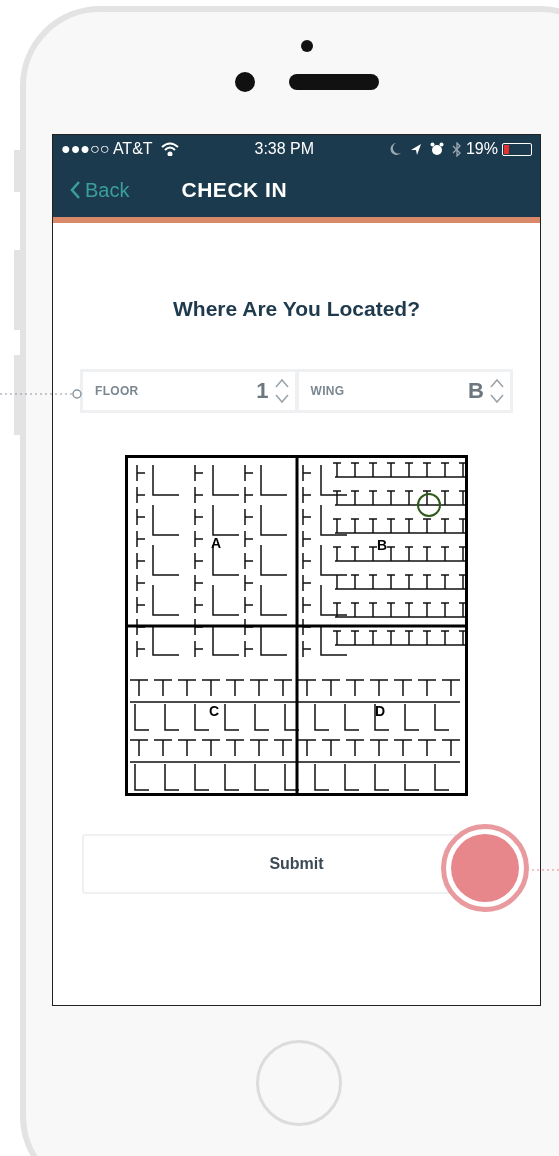 Image resolution: width=559 pixels, height=1156 pixels. I want to click on wing-label: A, so click(216, 543).